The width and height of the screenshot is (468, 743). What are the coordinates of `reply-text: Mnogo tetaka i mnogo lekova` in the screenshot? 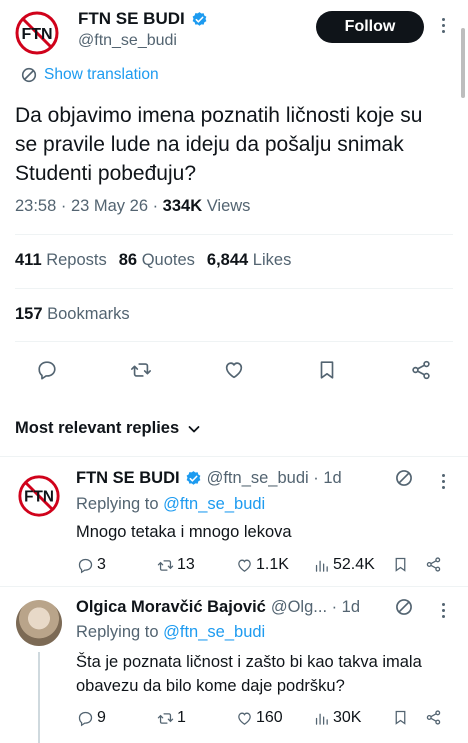 It's located at (184, 532).